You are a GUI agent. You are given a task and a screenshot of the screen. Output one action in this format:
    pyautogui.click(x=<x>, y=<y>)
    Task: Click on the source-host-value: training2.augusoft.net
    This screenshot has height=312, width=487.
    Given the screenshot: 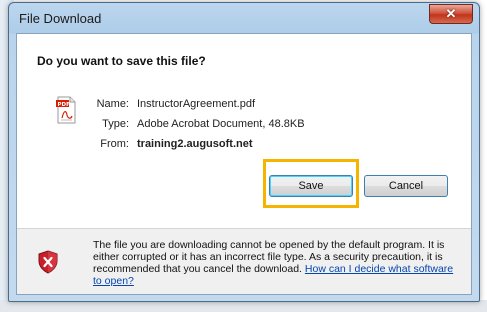 What is the action you would take?
    pyautogui.click(x=195, y=144)
    